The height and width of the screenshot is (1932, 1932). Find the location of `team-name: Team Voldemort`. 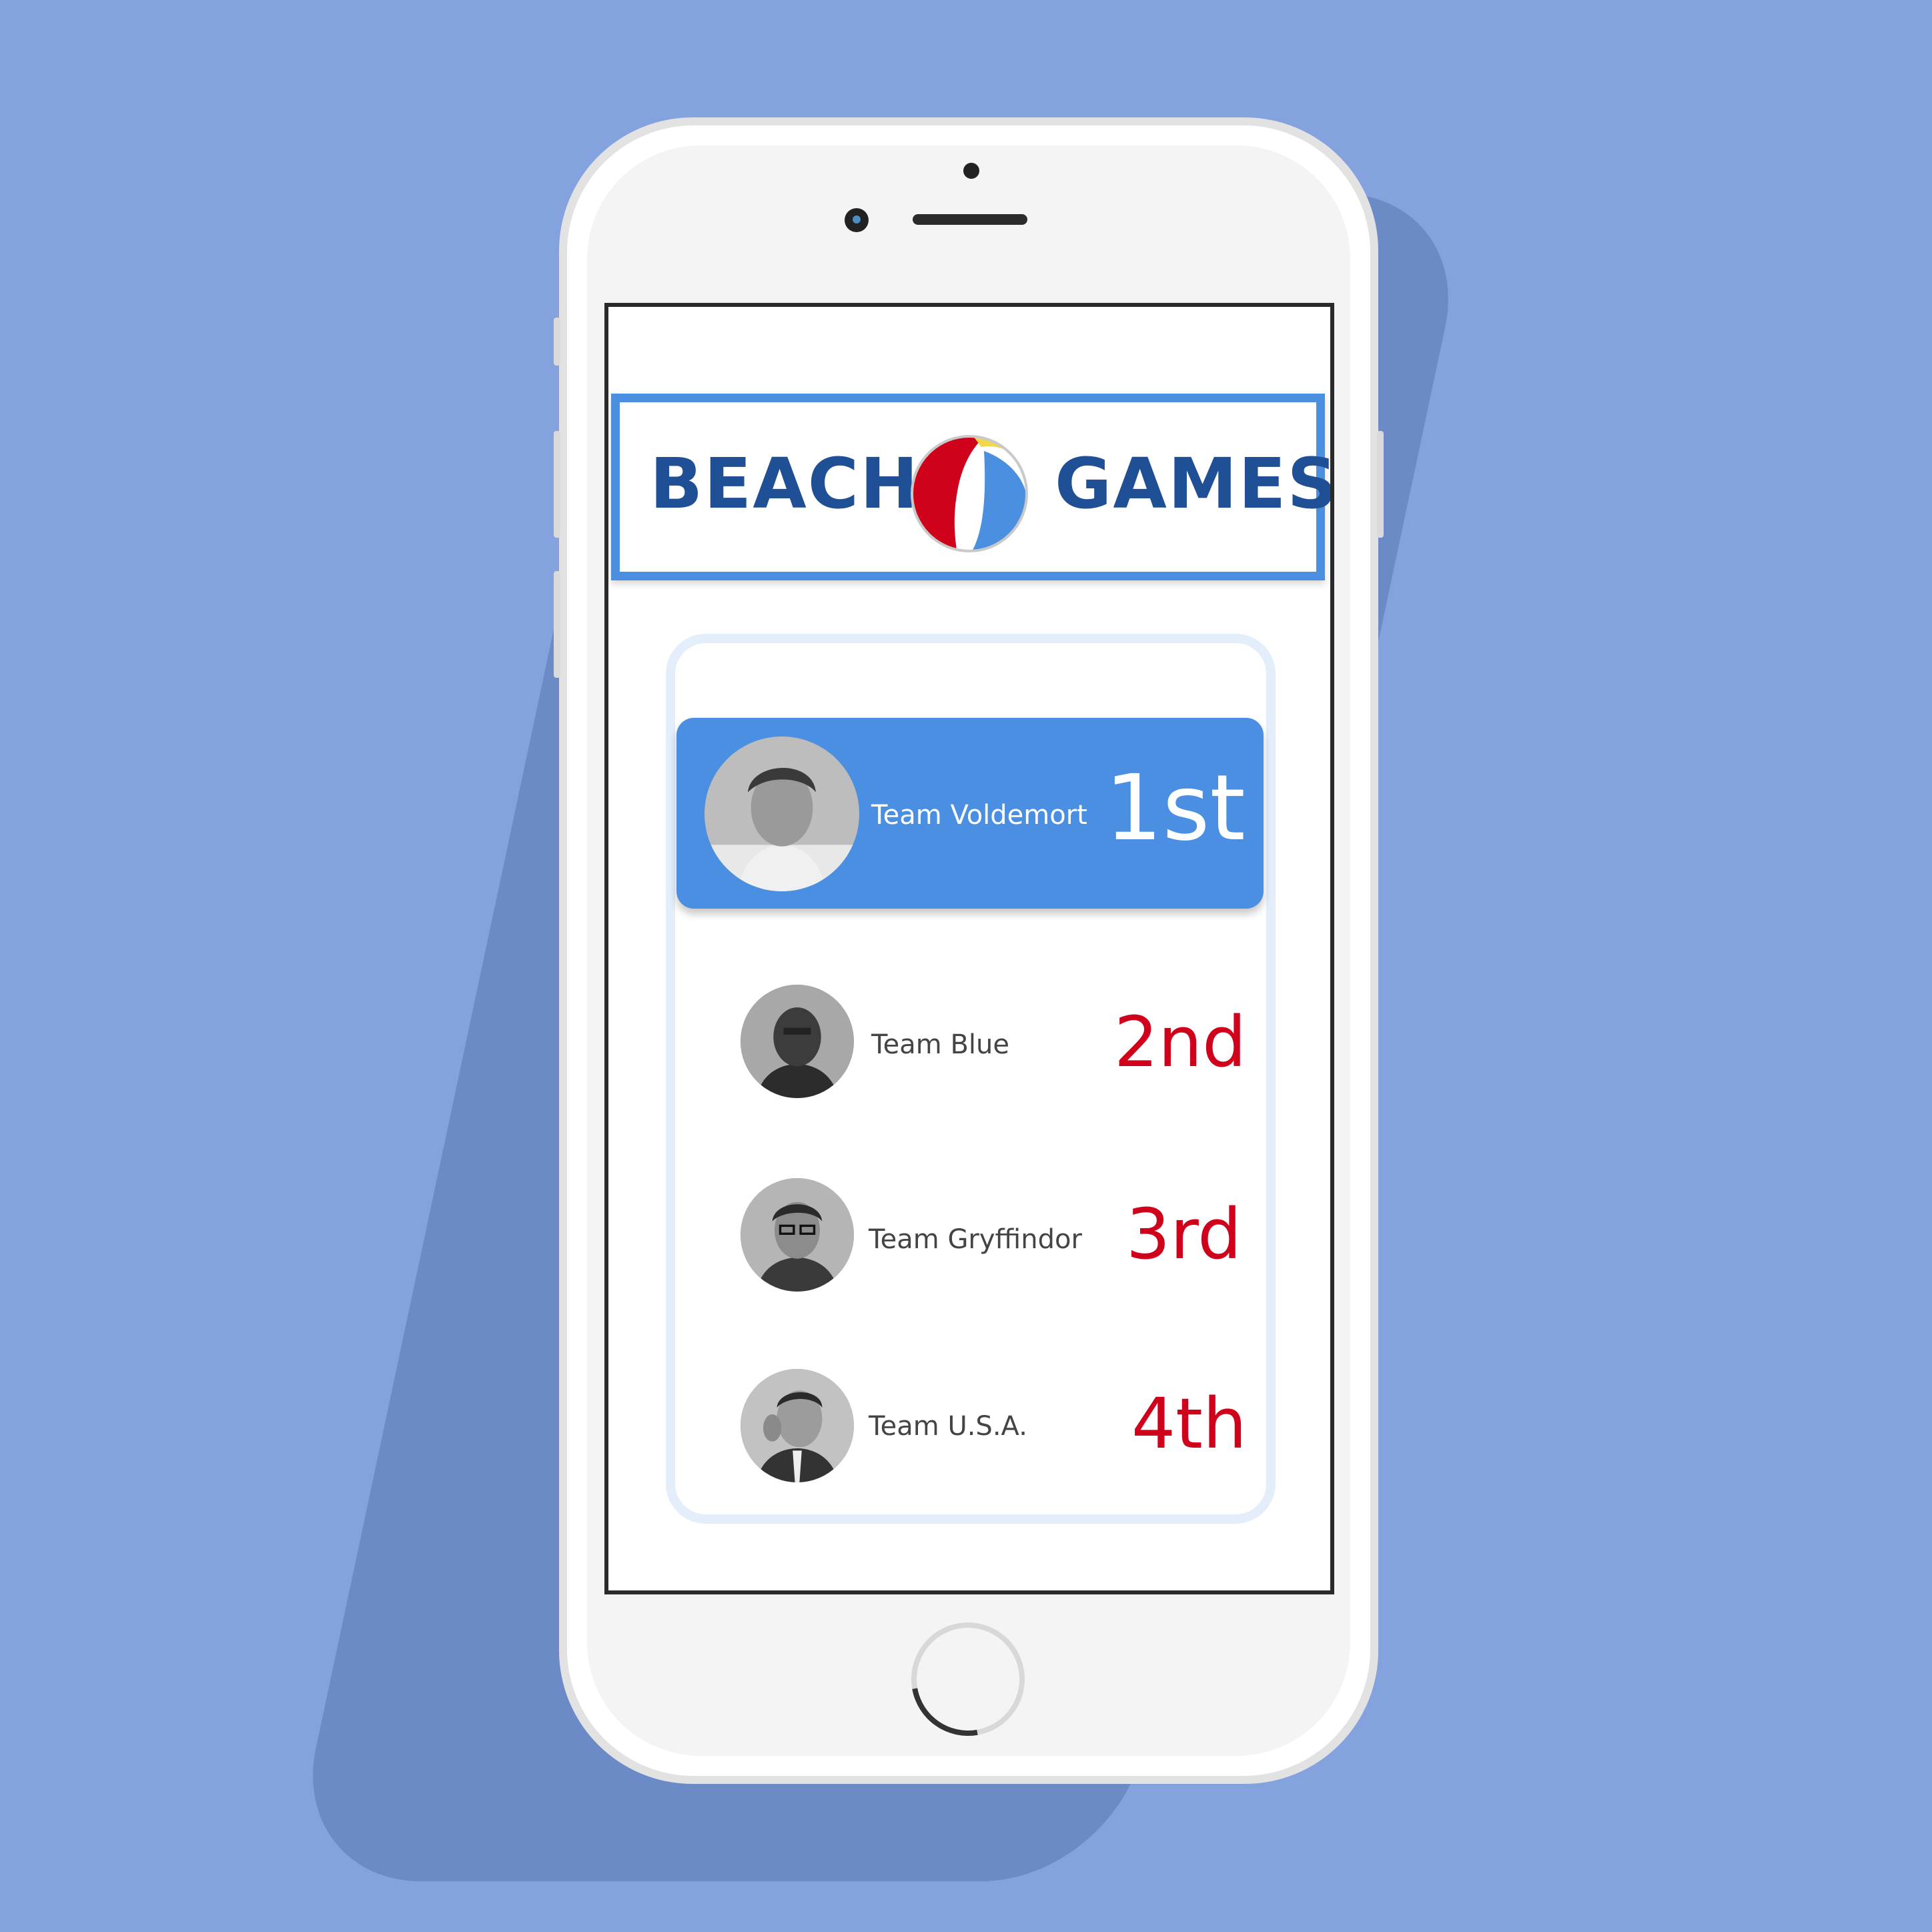

team-name: Team Voldemort is located at coordinates (979, 815).